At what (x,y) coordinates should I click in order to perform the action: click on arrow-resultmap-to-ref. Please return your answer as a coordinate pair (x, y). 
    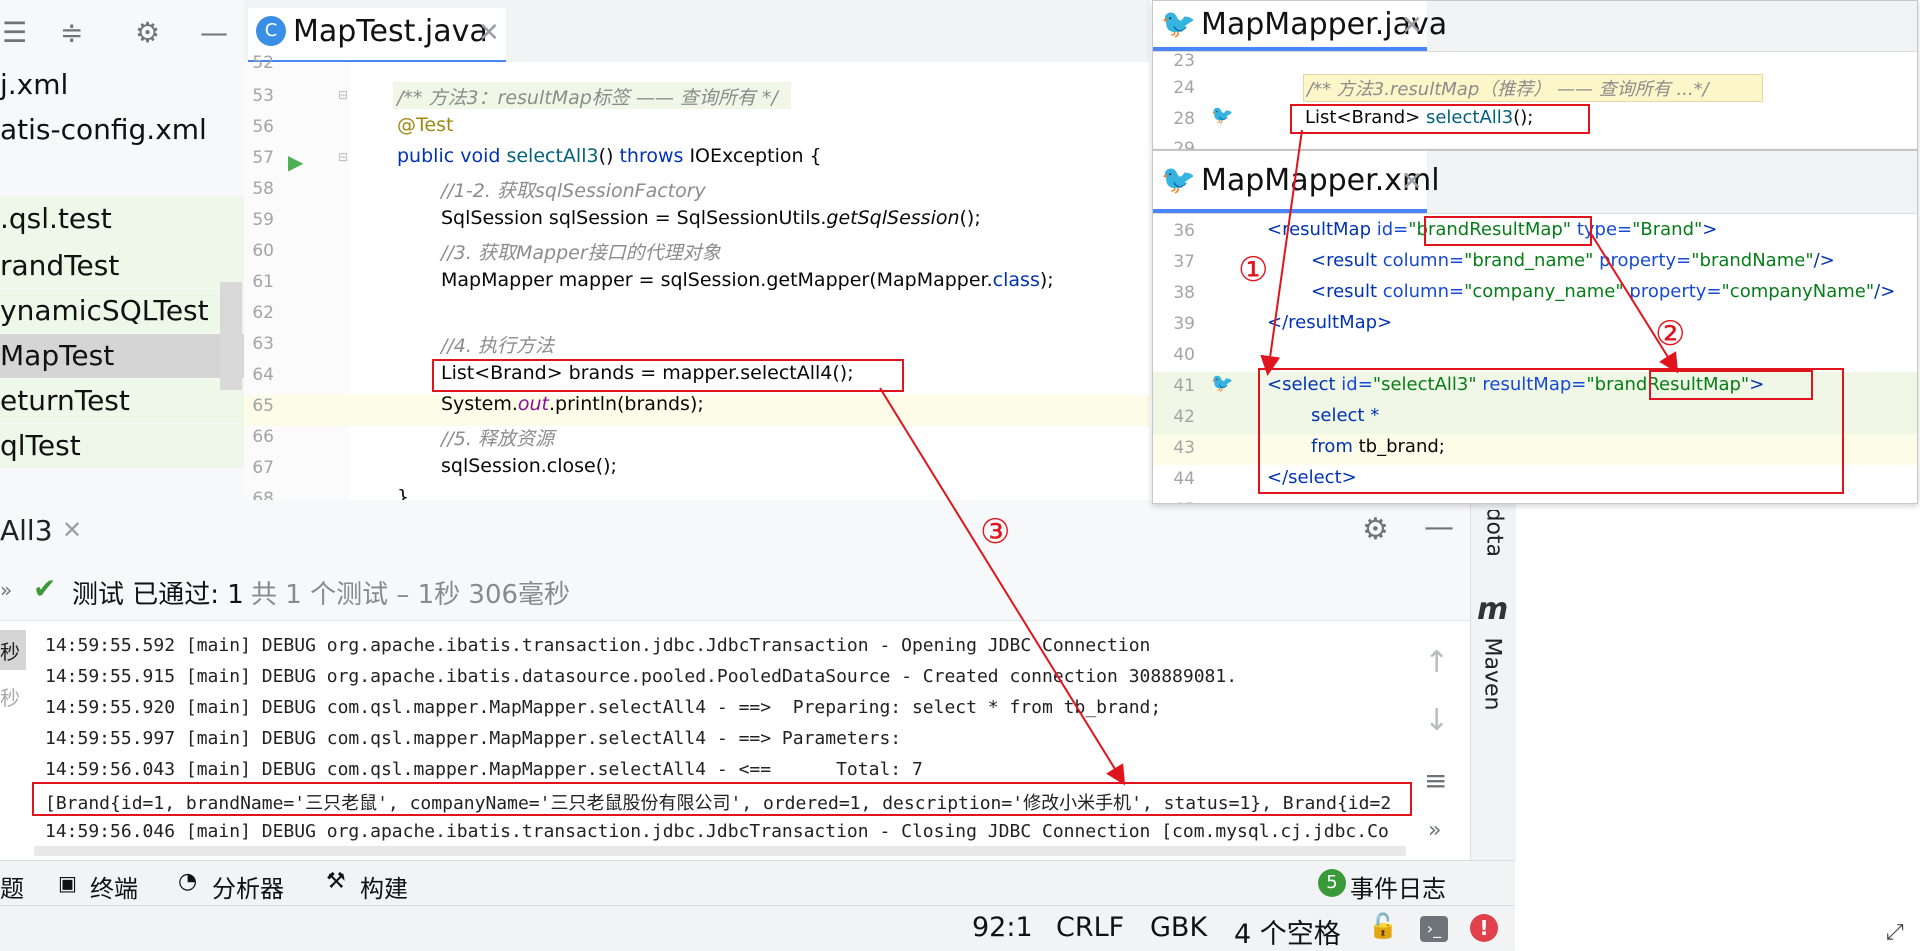
    Looking at the image, I should click on (1634, 302).